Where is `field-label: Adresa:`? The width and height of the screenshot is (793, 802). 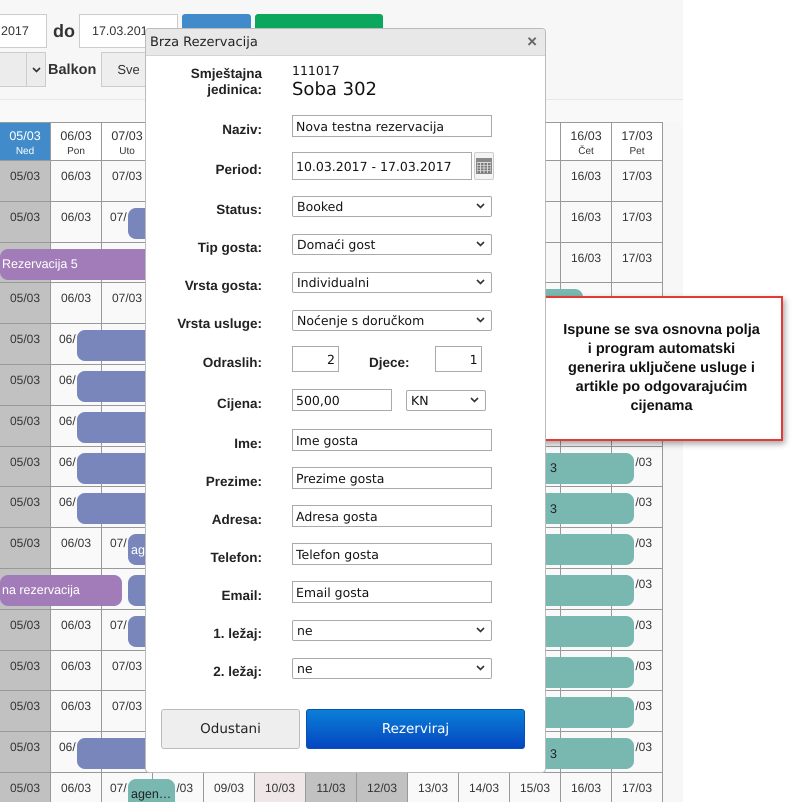
field-label: Adresa: is located at coordinates (236, 518).